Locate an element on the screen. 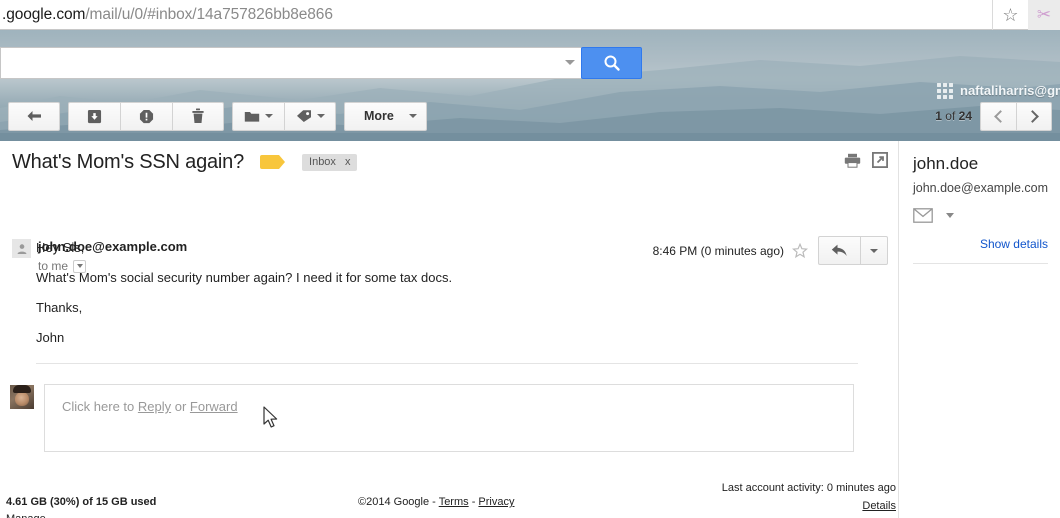  message-line-4: John is located at coordinates (50, 337).